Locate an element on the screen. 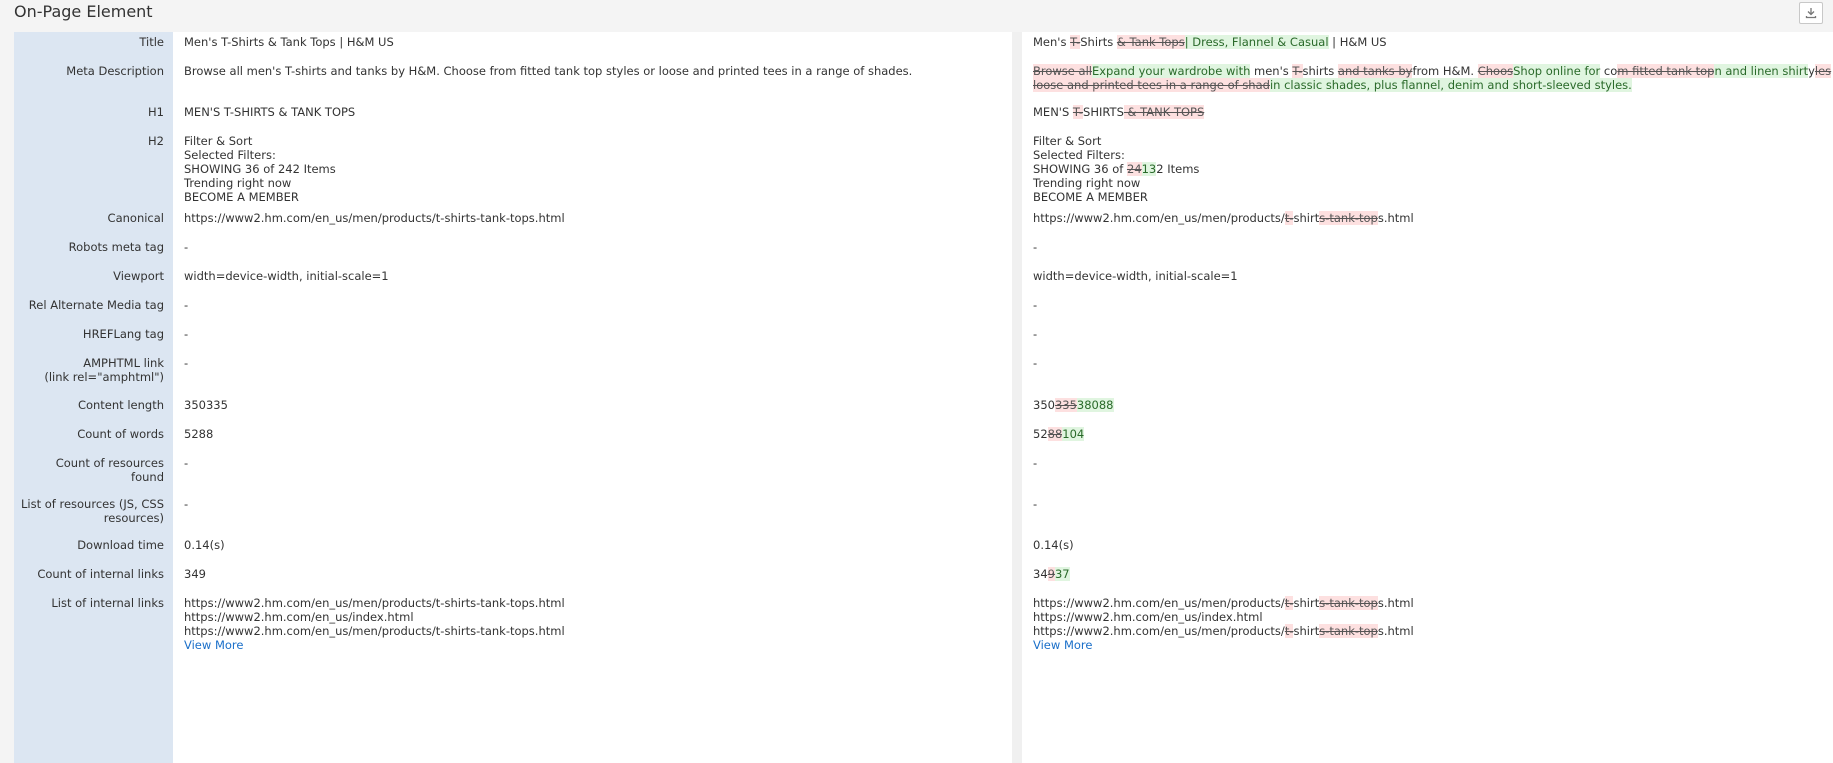 This screenshot has width=1833, height=763. unchanged-text: Trending right now is located at coordinates (1087, 183).